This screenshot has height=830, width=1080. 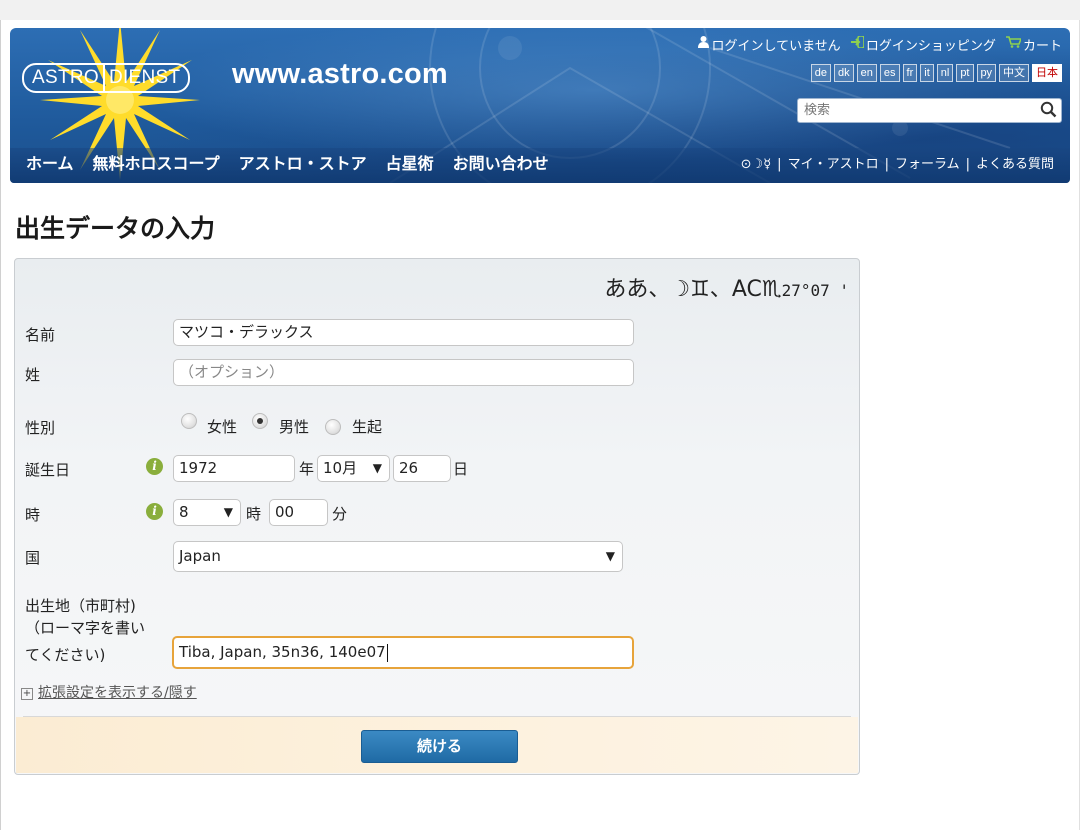 I want to click on birthplace-input: Tiba, Japan, 35n36, 140e07, so click(x=403, y=652).